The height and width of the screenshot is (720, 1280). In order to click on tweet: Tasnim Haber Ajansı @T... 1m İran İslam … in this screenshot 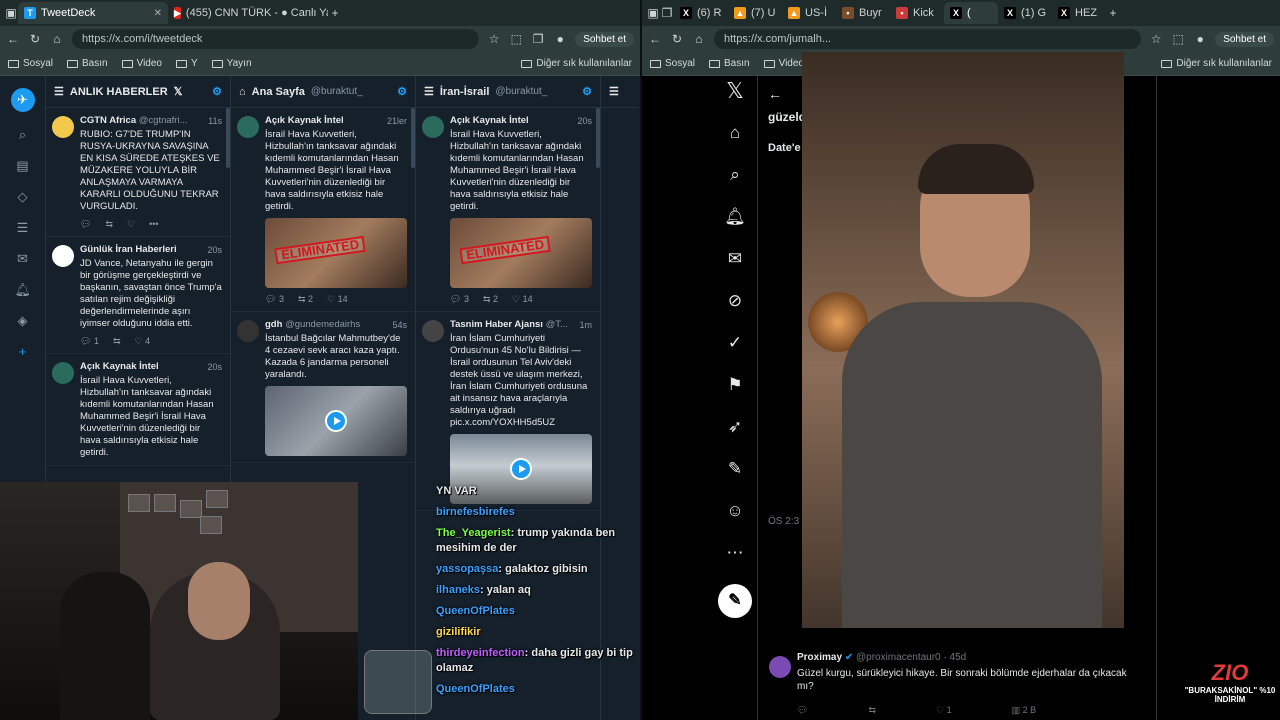, I will do `click(508, 411)`.